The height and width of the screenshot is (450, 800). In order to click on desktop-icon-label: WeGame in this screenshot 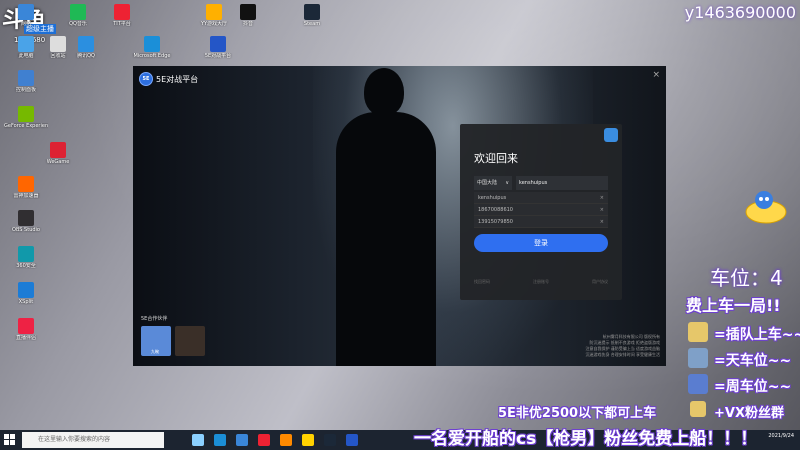, I will do `click(58, 162)`.